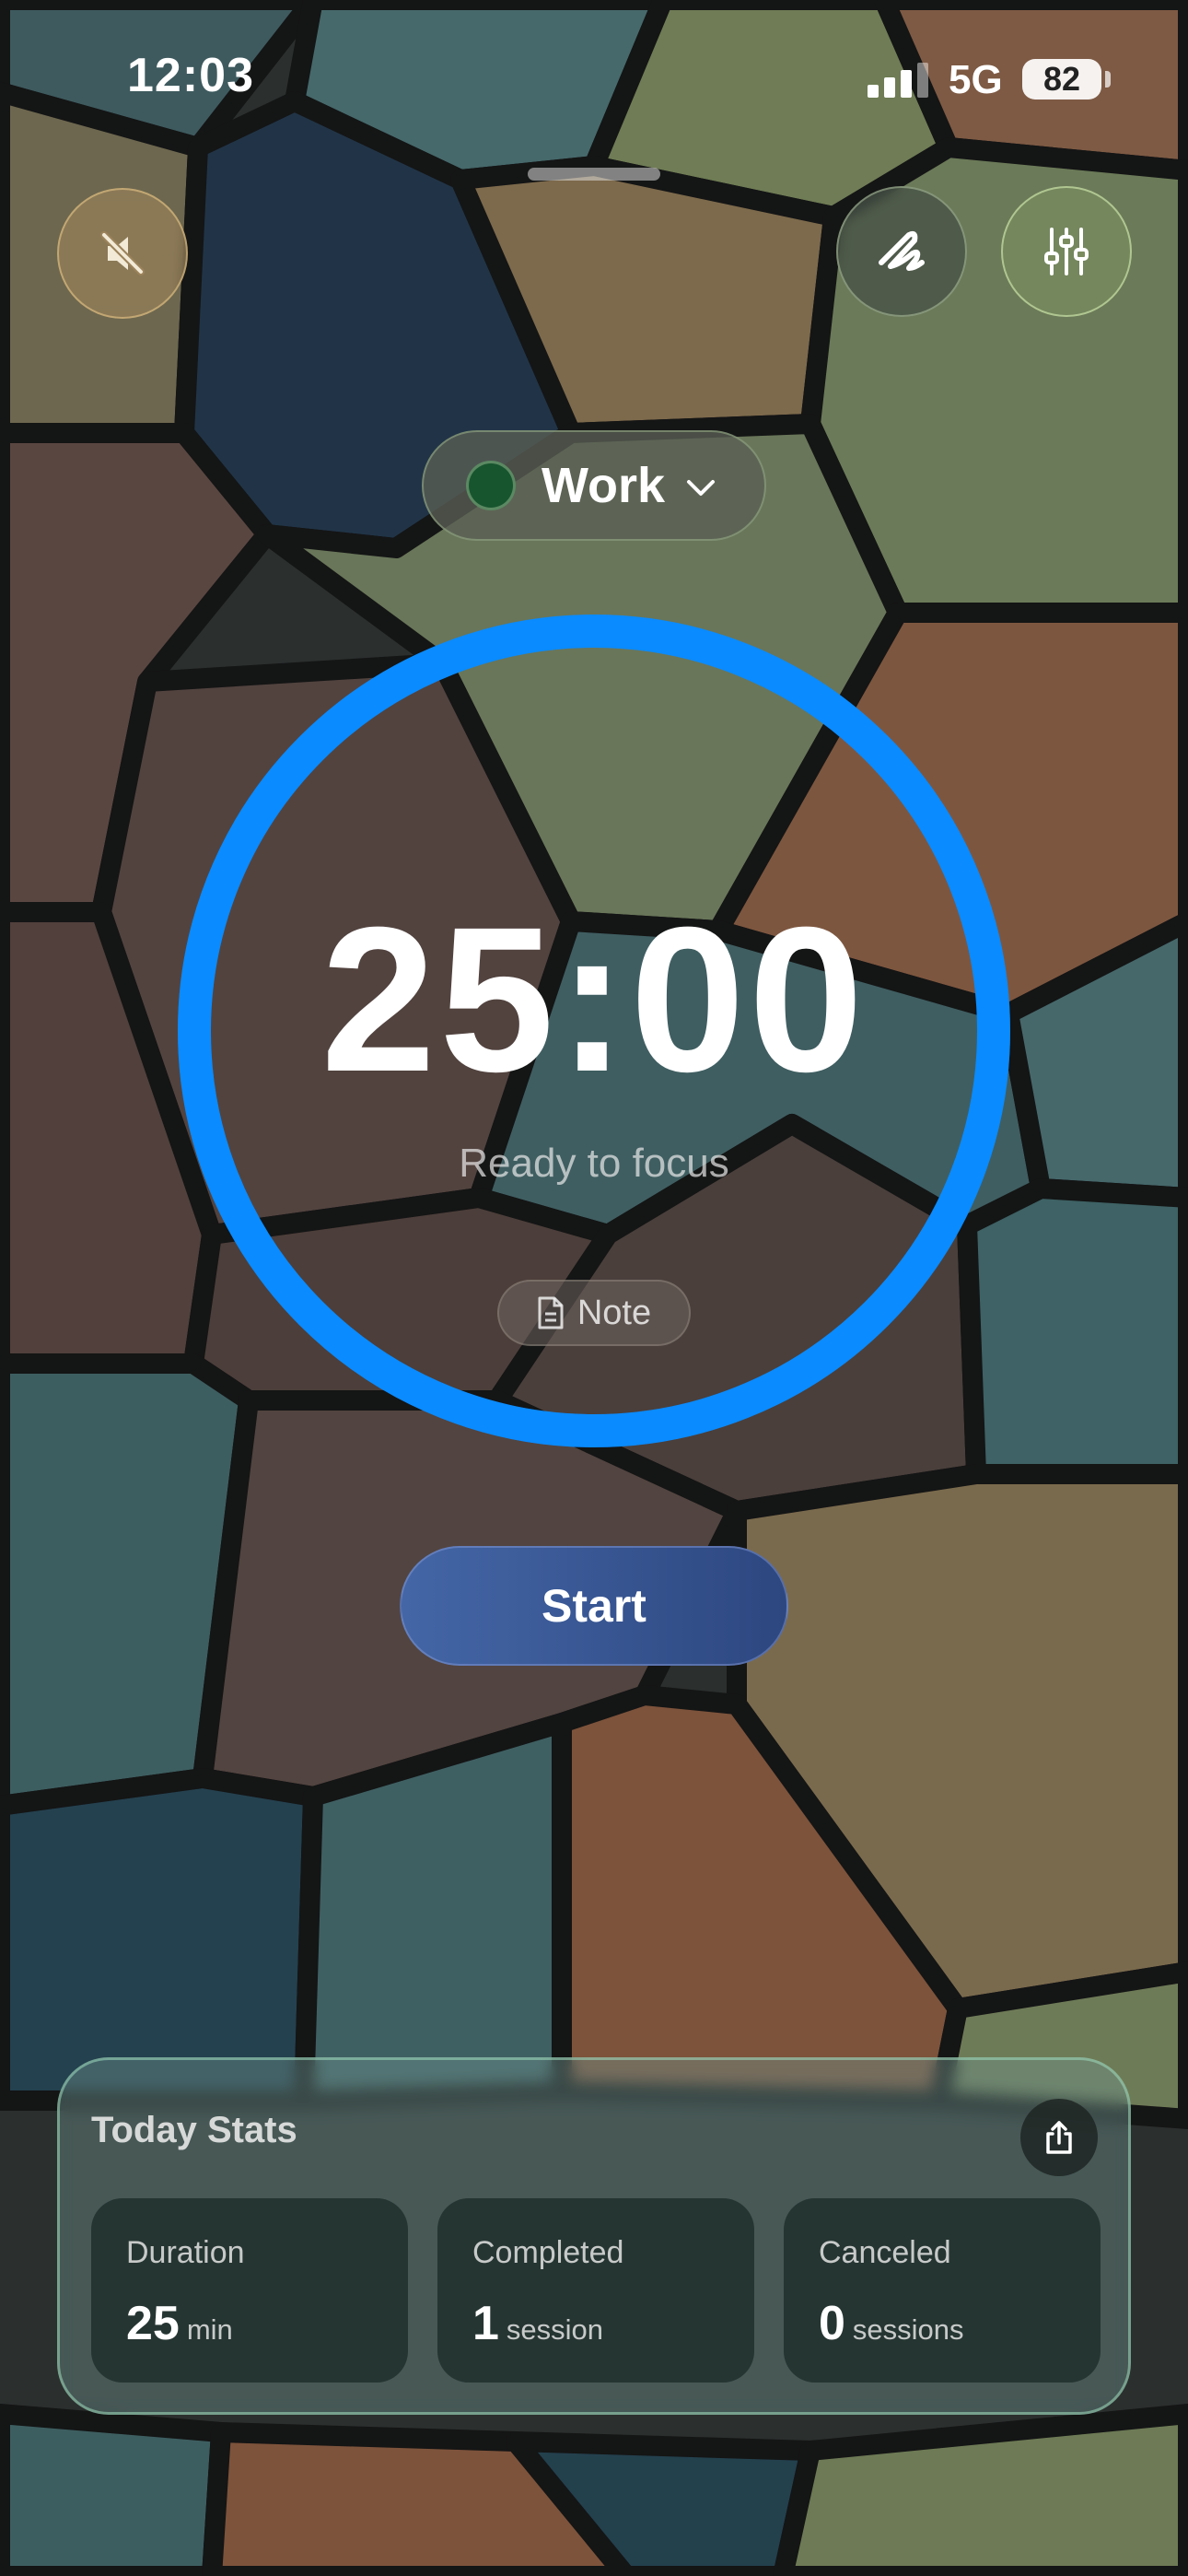 The image size is (1188, 2576). Describe the element at coordinates (976, 79) in the screenshot. I see `network-type: 5G` at that location.